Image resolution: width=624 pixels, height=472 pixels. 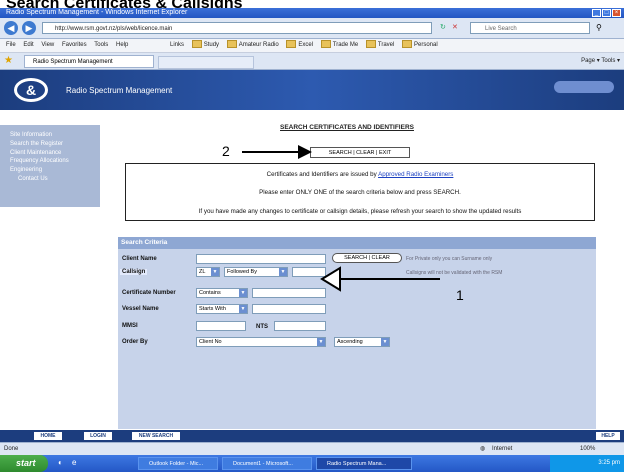 I want to click on footer-new-search-link: NEW SEARCH, so click(x=156, y=436).